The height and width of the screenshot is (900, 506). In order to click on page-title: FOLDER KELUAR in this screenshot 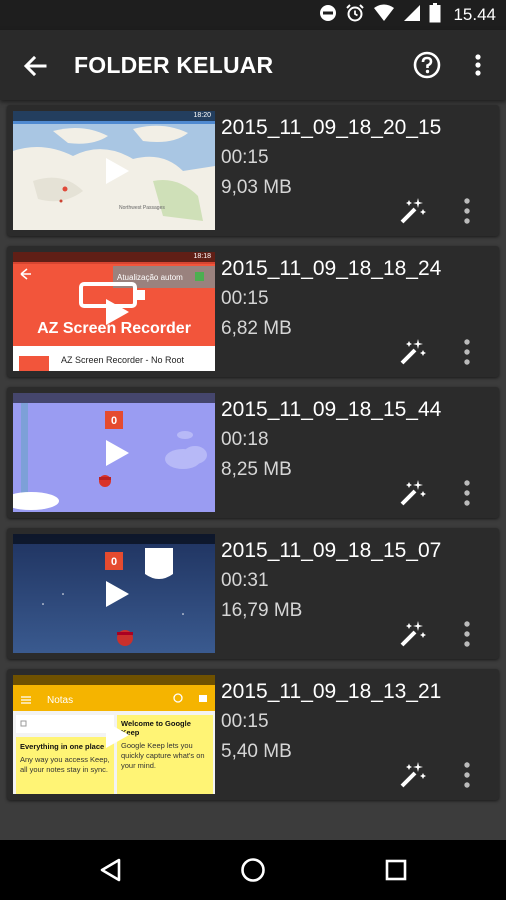, I will do `click(174, 65)`.